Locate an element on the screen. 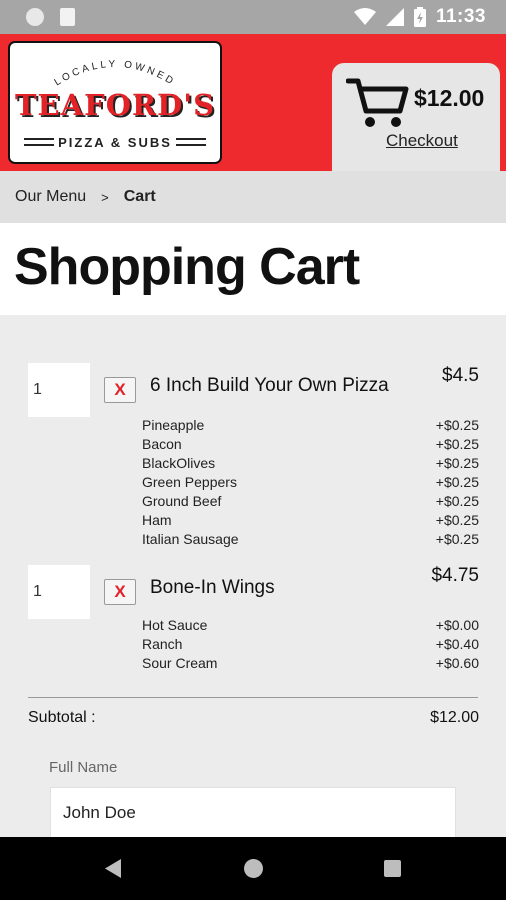 The width and height of the screenshot is (506, 900). notification-dot-icon is located at coordinates (35, 17).